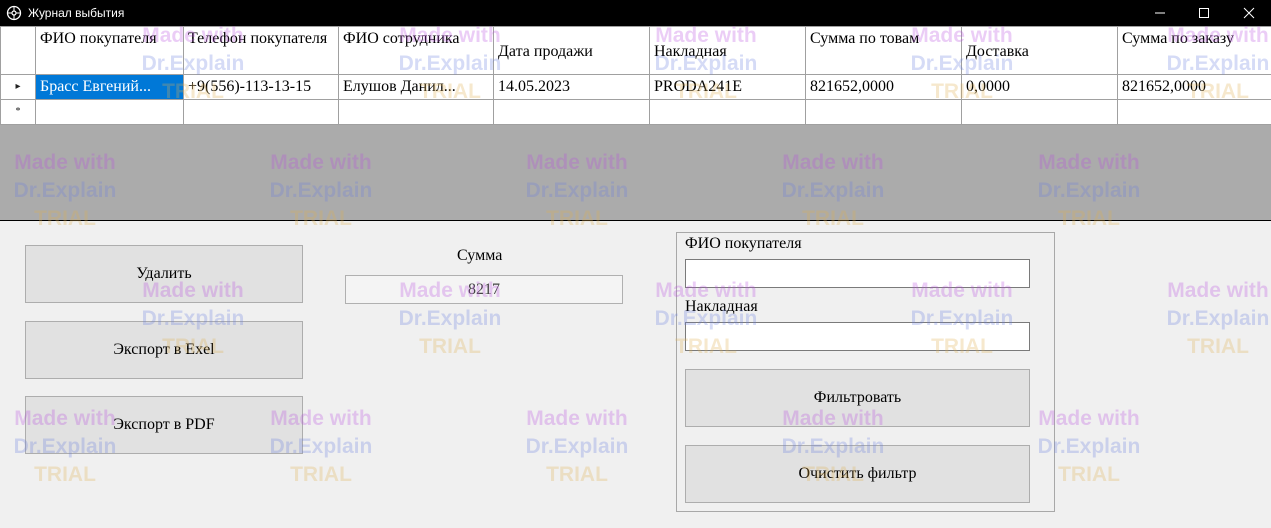 The image size is (1271, 528). I want to click on new-row: *, so click(635, 112).